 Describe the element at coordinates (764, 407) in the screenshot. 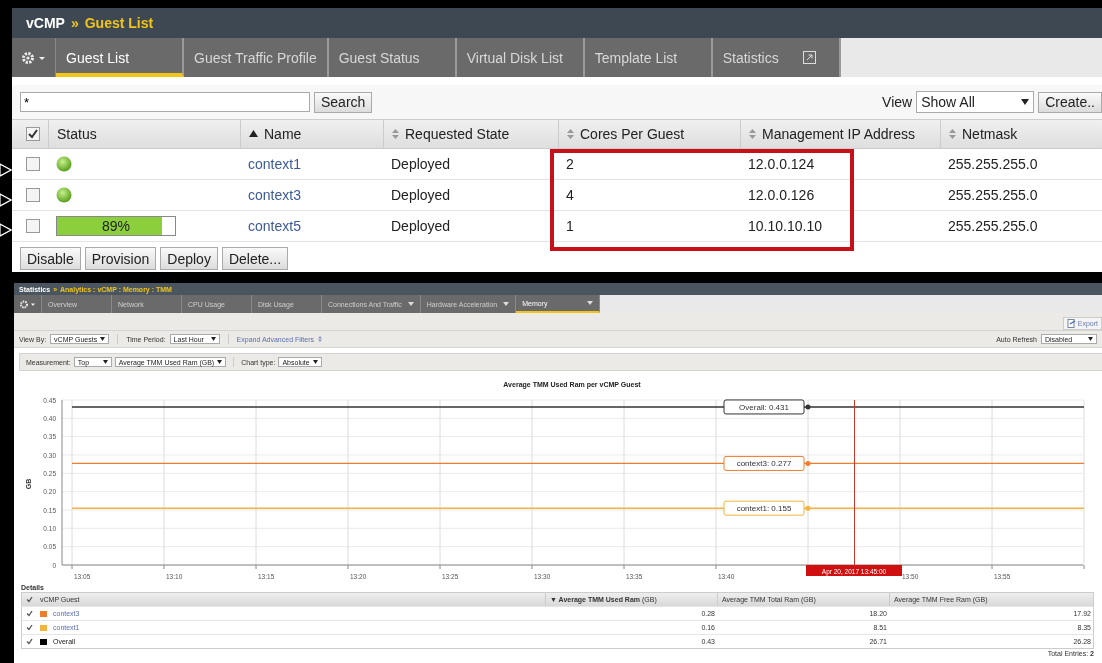

I see `tooltip-text: Overall: 0.431` at that location.